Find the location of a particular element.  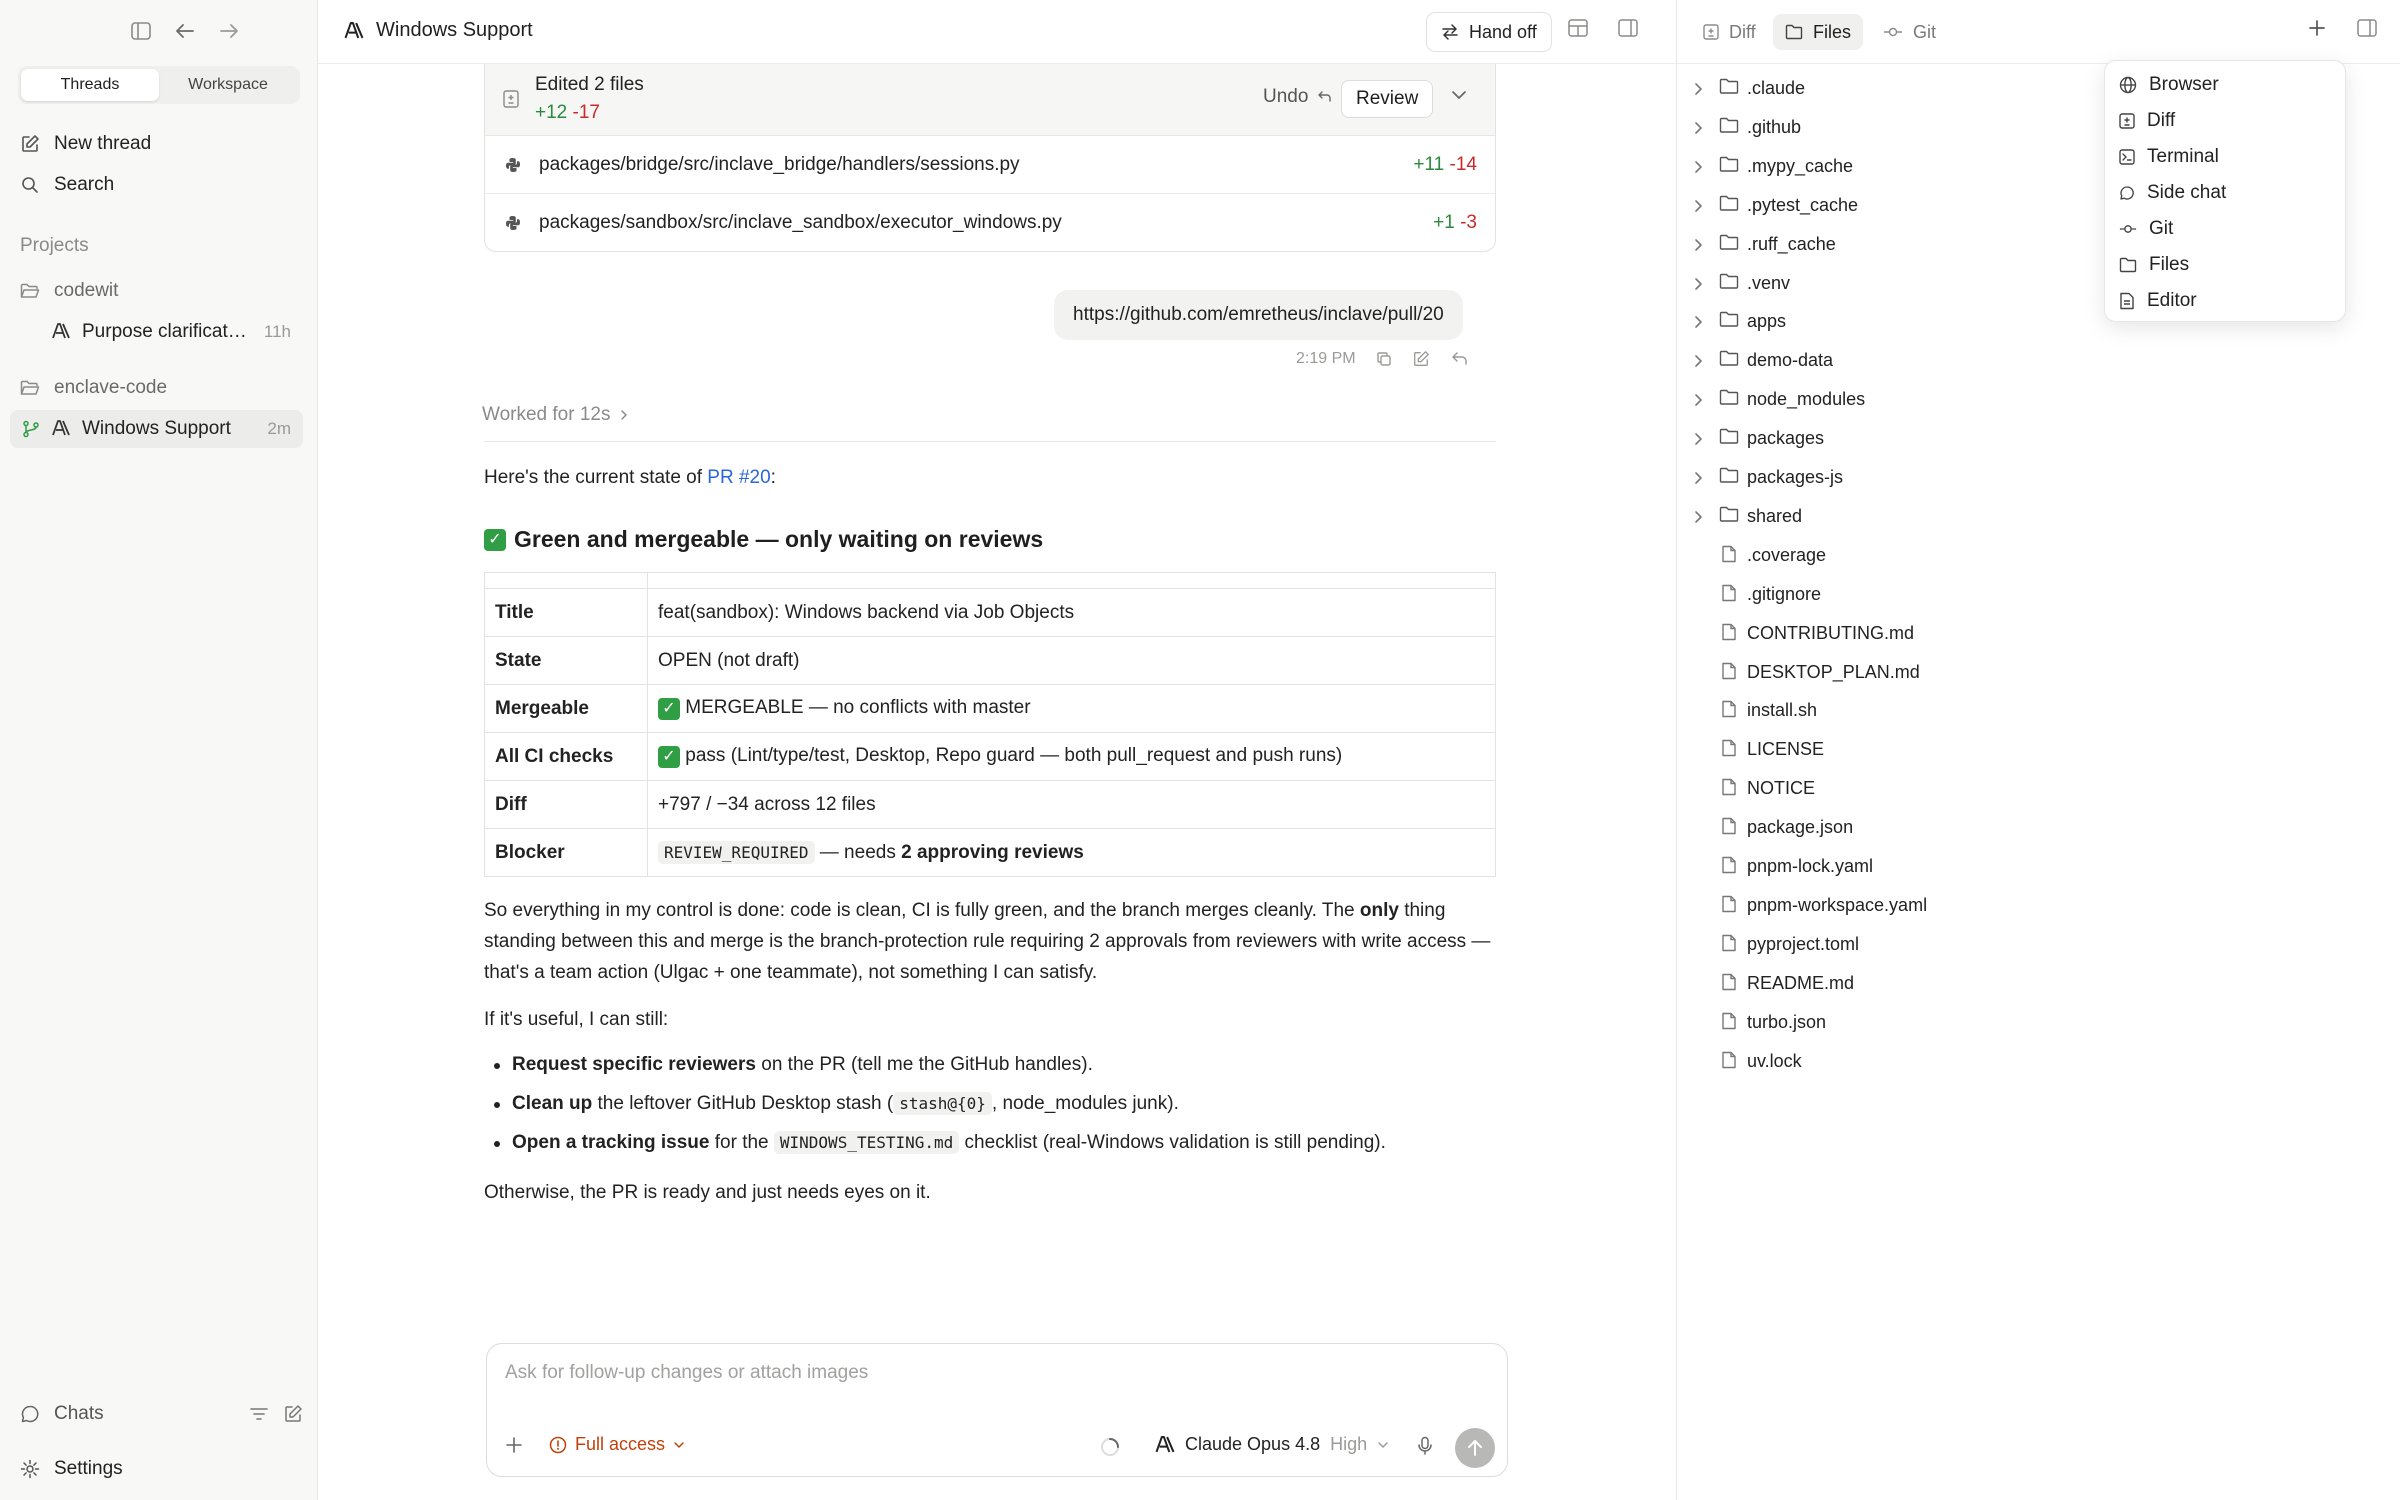

model-selector: Claude Opus 4.8 High is located at coordinates (1272, 1444).